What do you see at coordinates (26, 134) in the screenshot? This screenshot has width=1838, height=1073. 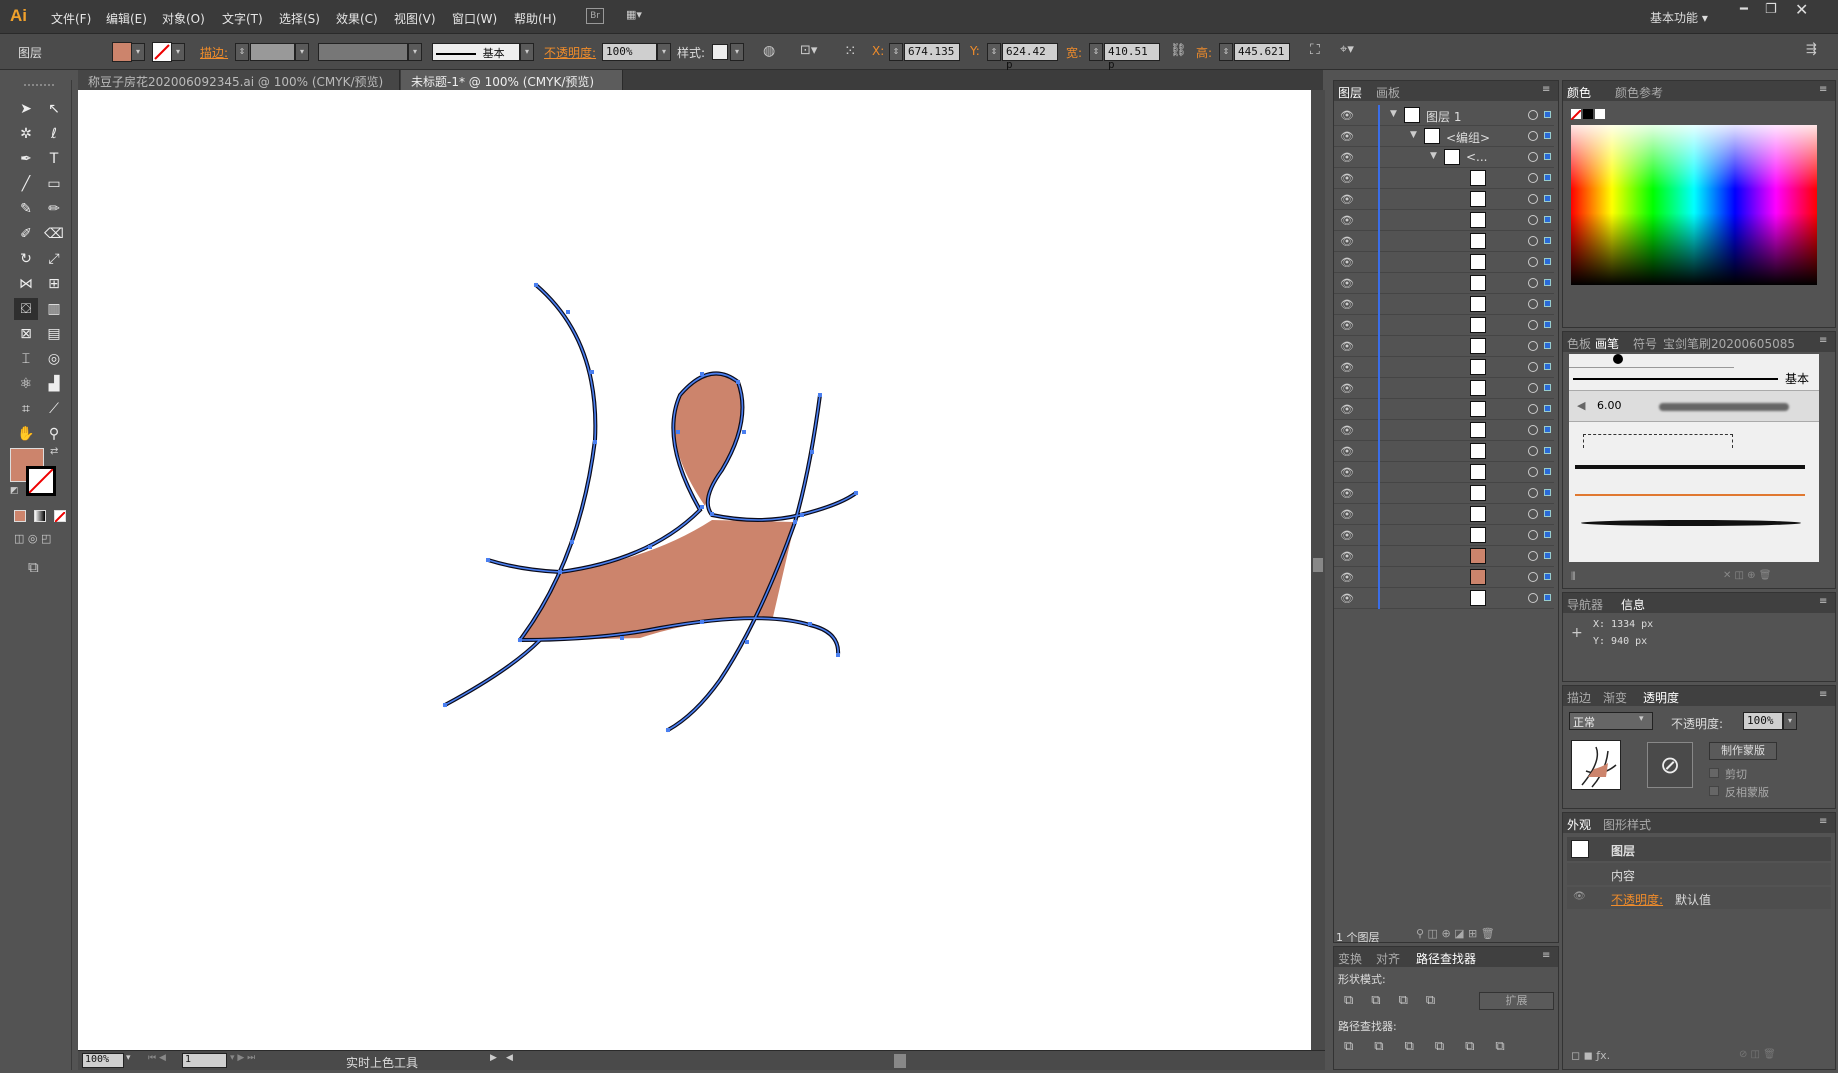 I see `magic-wand-tool-icon: ✲` at bounding box center [26, 134].